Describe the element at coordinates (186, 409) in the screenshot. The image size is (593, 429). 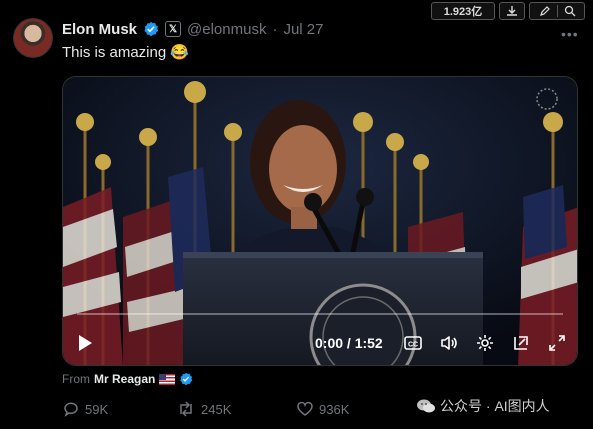
I see `repost-icon` at that location.